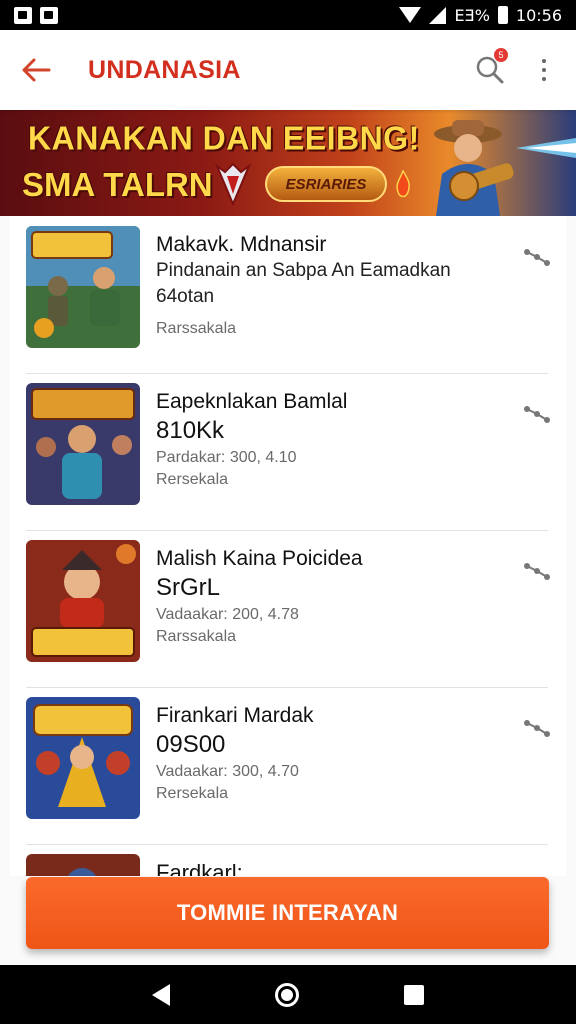 The height and width of the screenshot is (1024, 576). I want to click on back-button, so click(36, 70).